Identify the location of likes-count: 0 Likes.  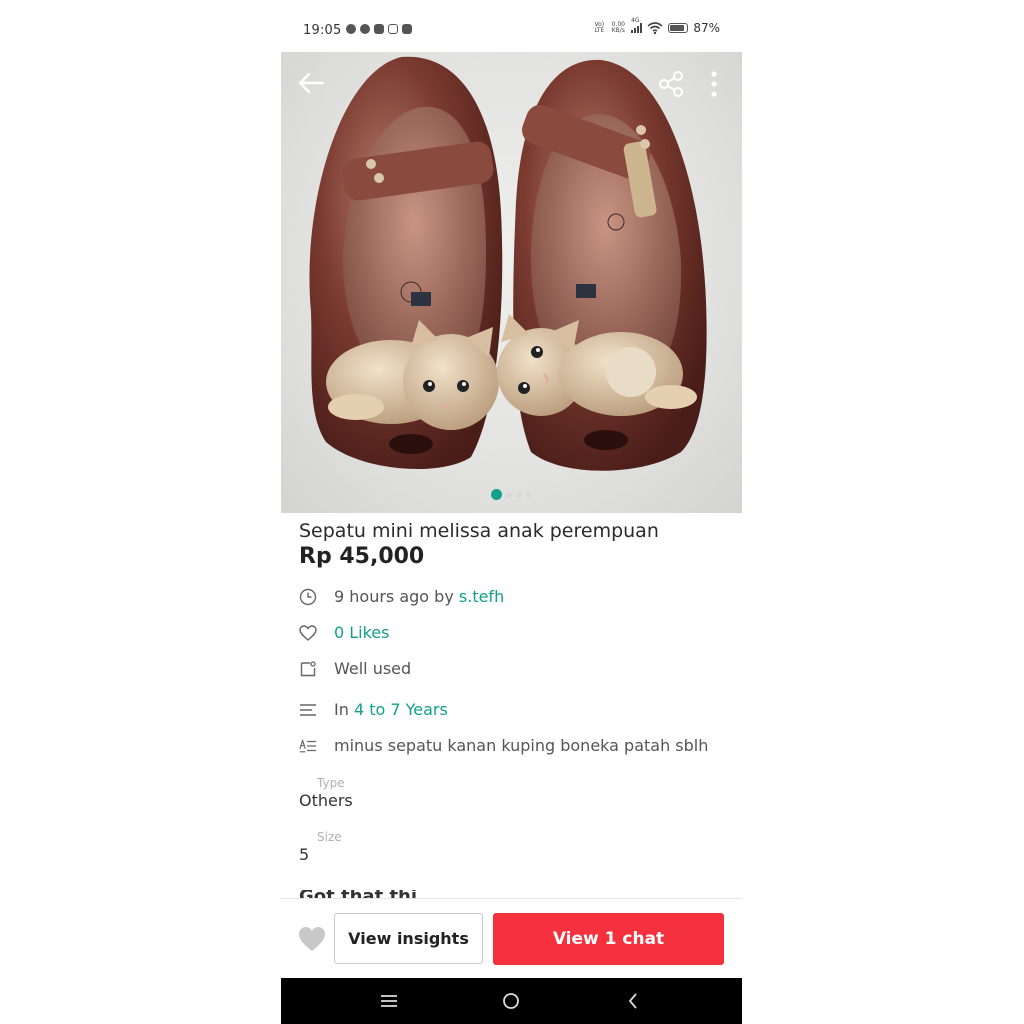
(362, 632).